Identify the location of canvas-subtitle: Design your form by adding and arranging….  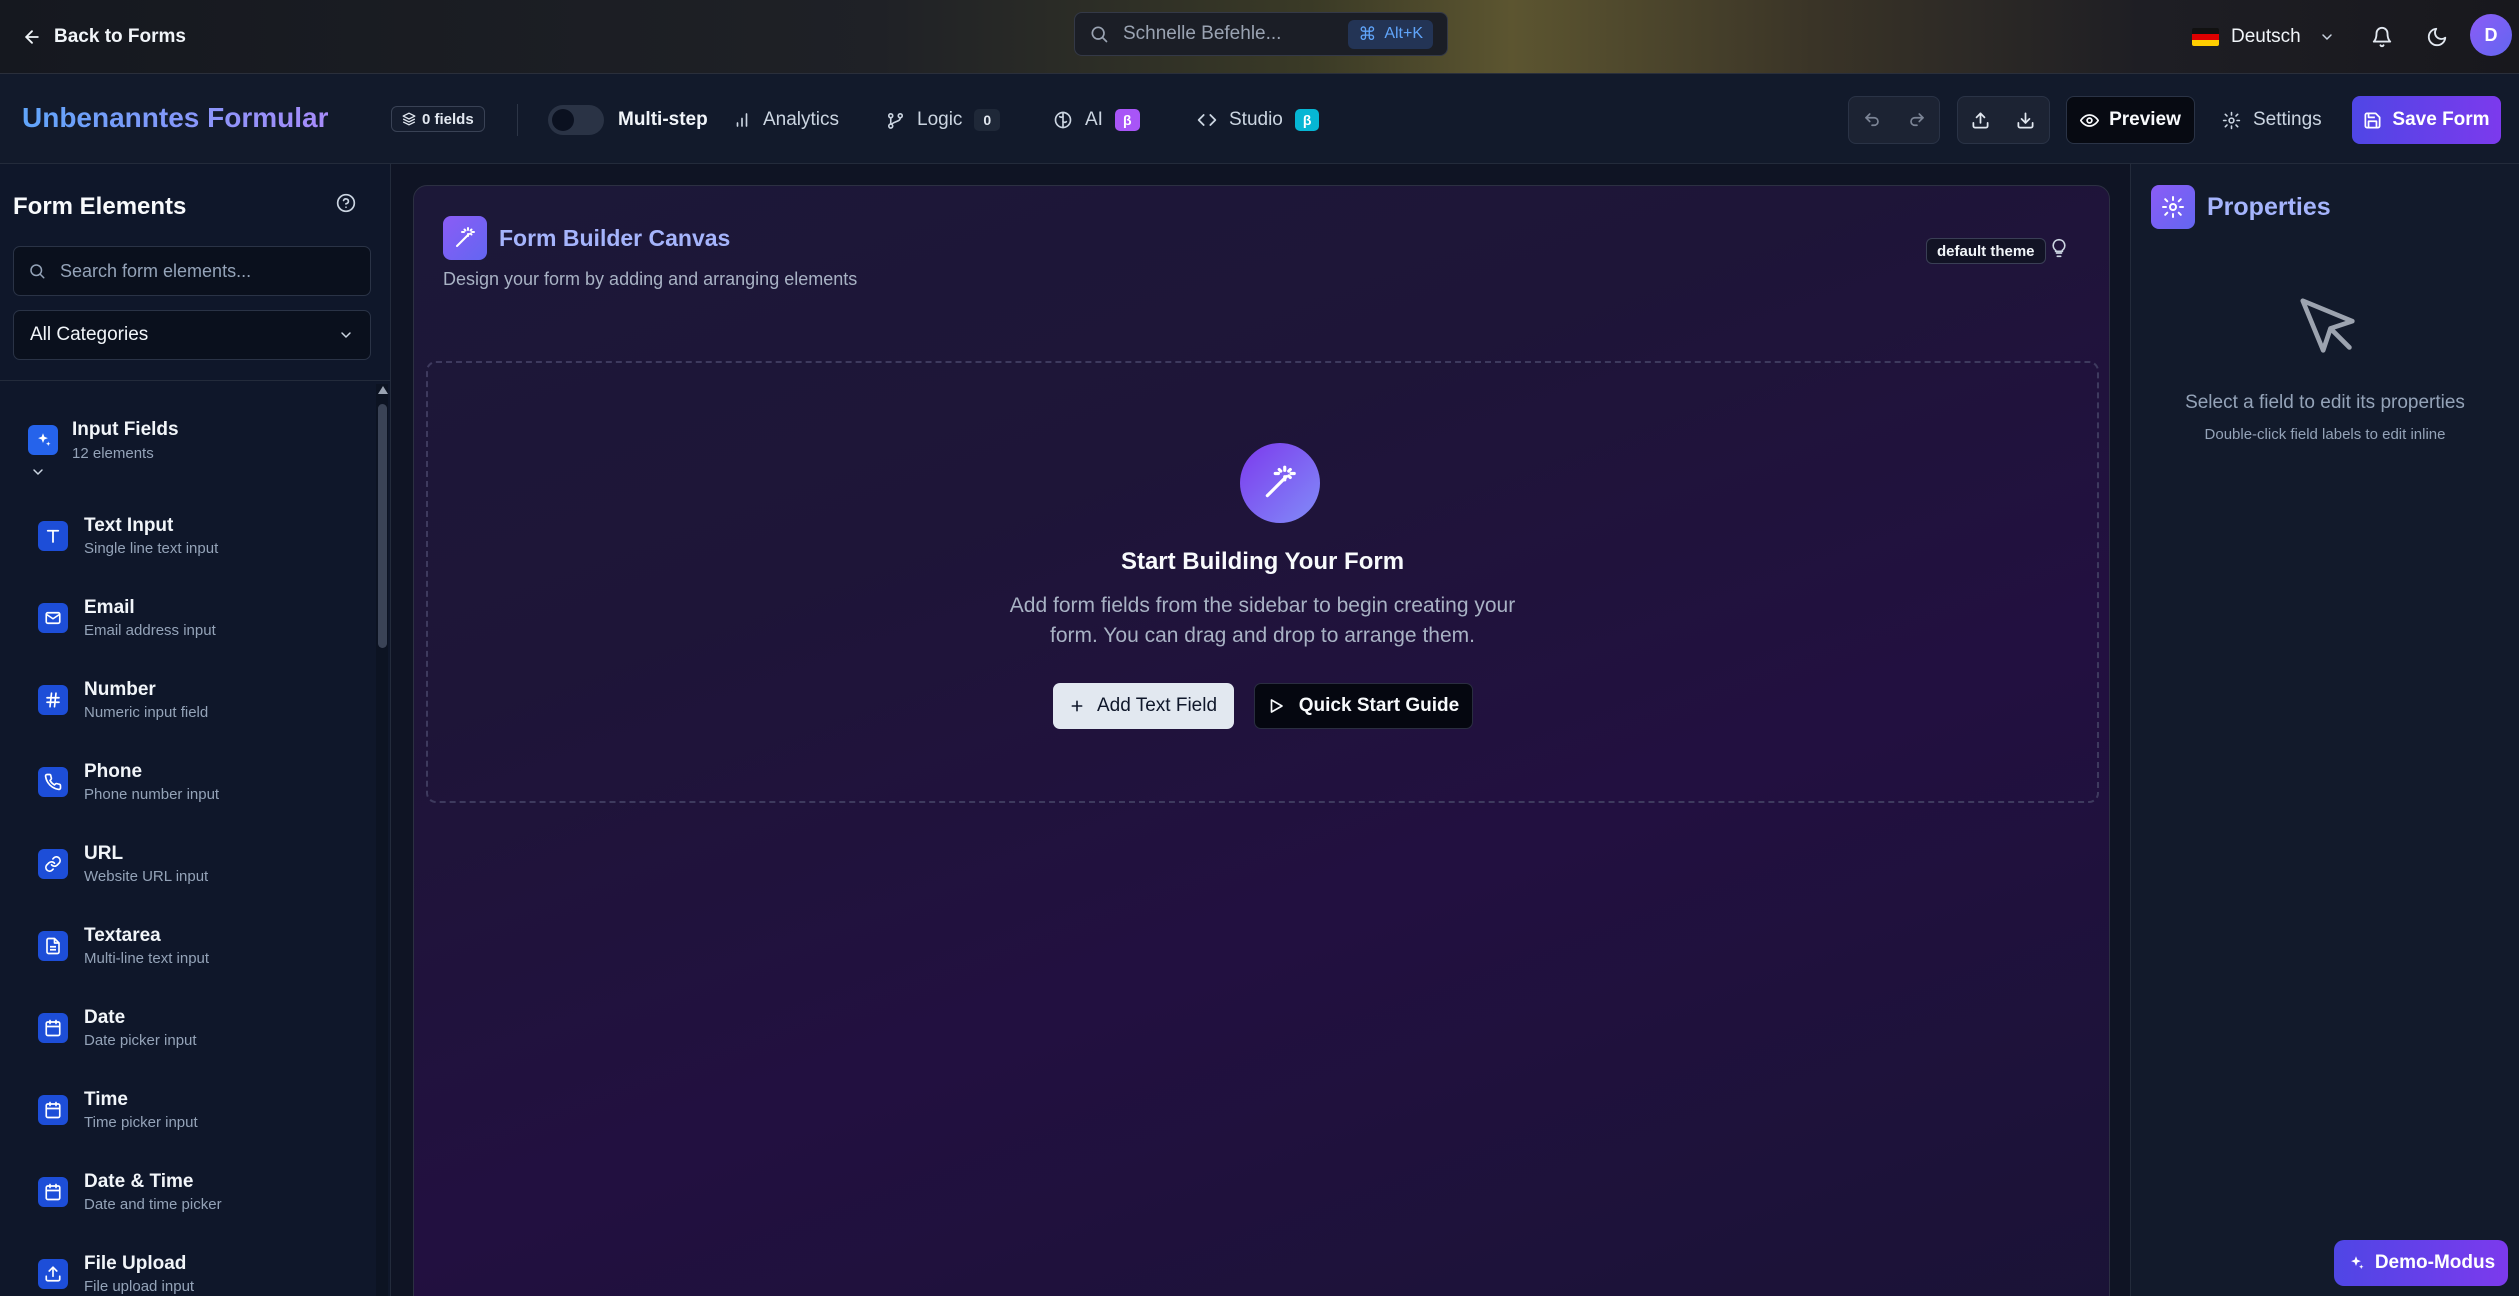
(650, 279).